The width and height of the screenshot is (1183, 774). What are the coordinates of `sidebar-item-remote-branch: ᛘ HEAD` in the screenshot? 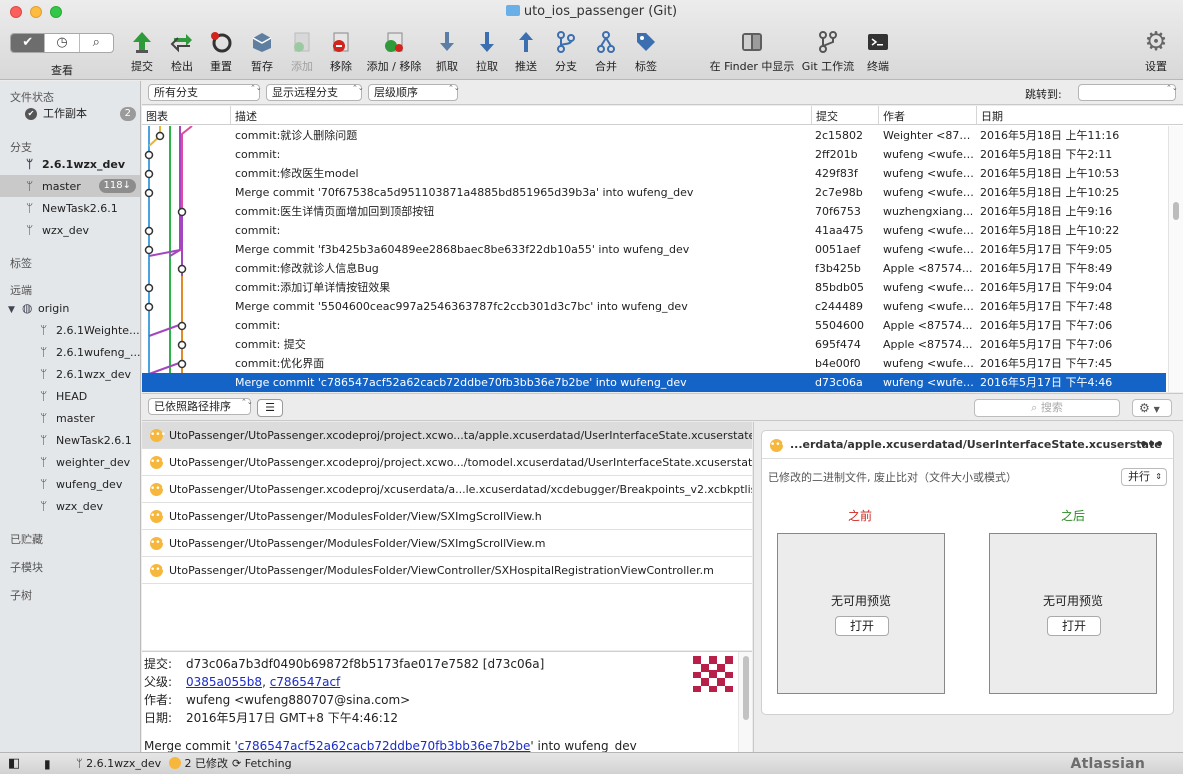 It's located at (70, 396).